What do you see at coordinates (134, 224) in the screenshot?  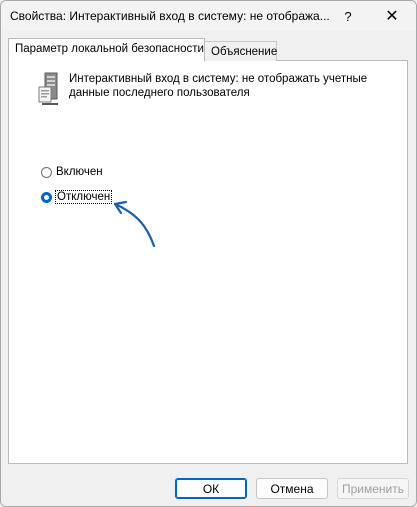 I see `annotation-arrow-icon` at bounding box center [134, 224].